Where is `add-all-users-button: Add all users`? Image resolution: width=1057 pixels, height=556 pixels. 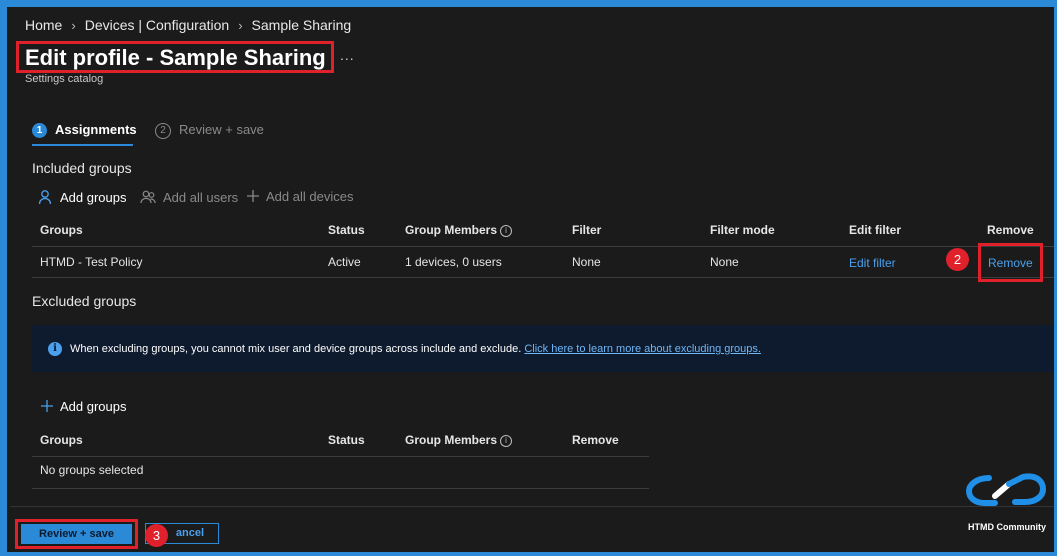
add-all-users-button: Add all users is located at coordinates (189, 198).